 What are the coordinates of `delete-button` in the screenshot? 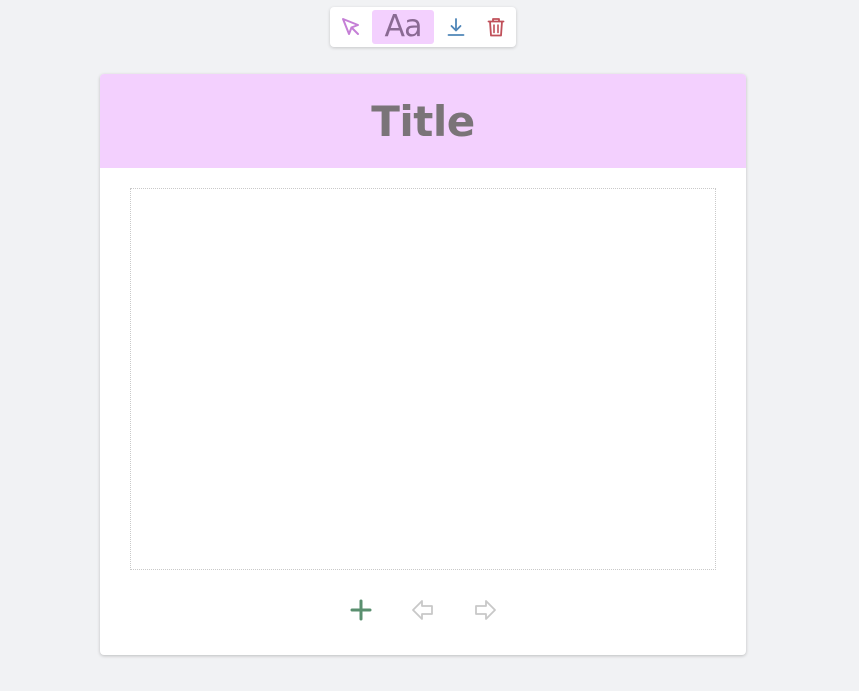 It's located at (496, 27).